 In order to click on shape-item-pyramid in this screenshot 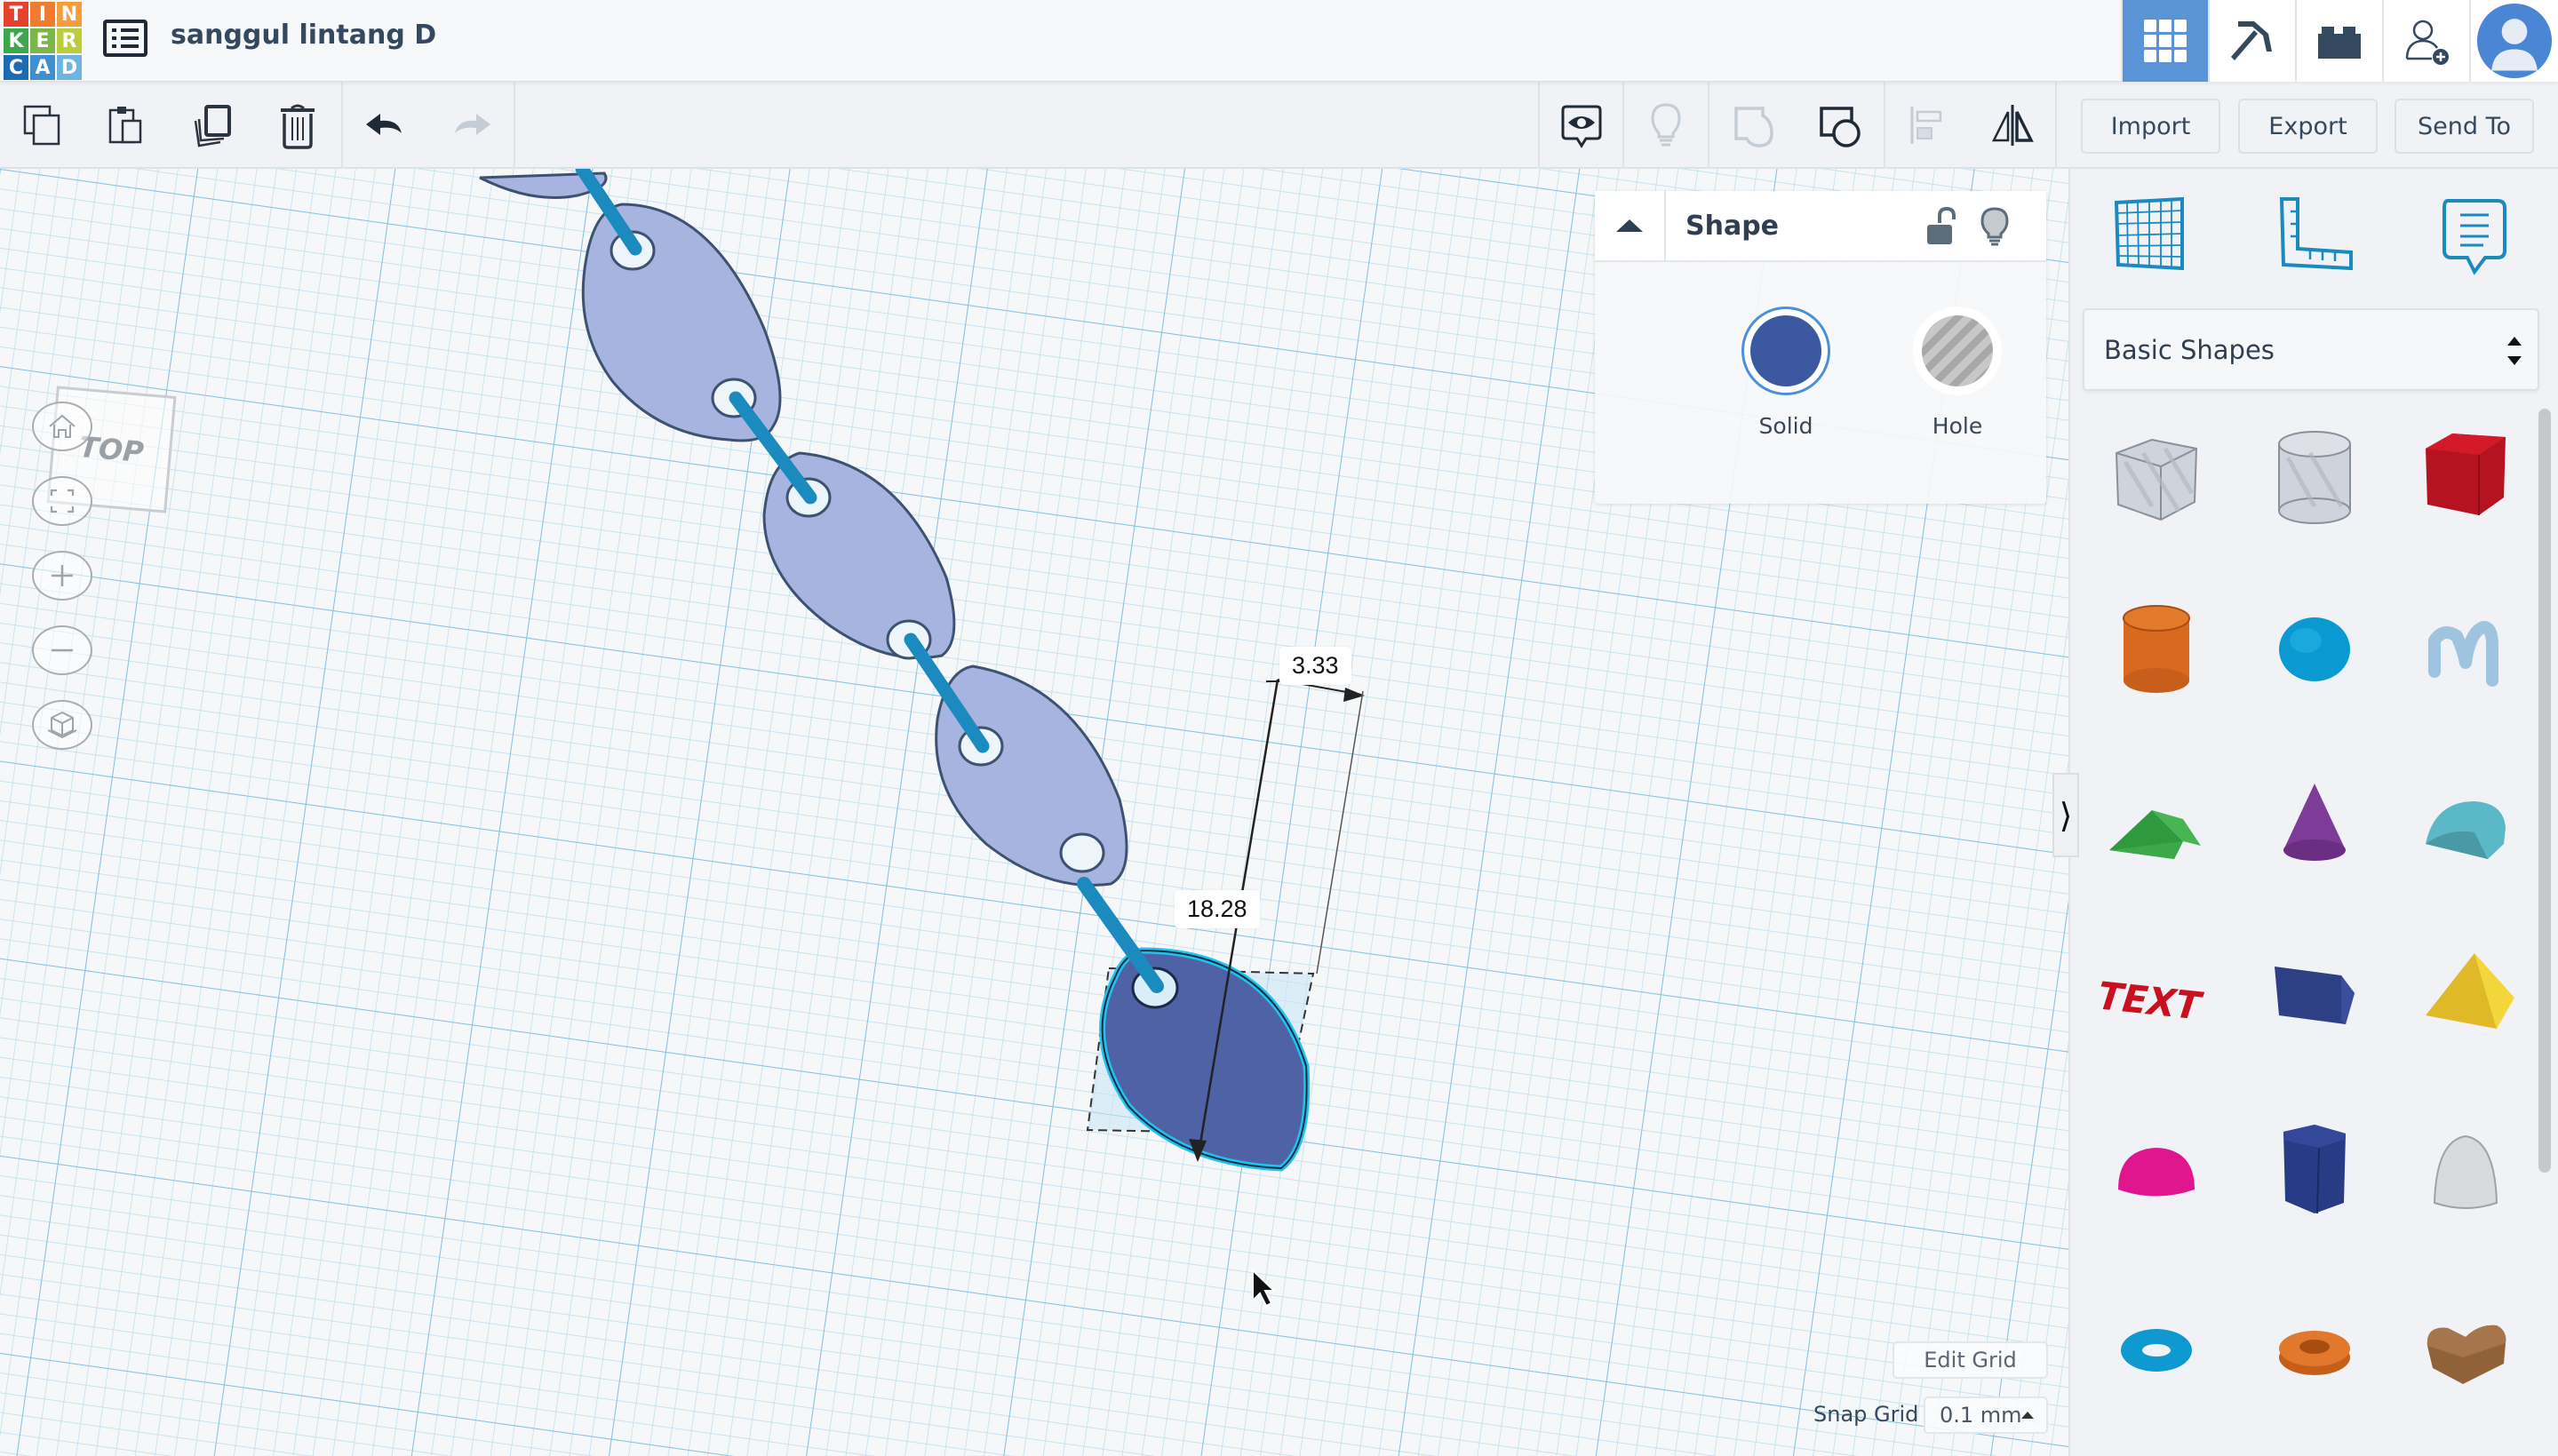, I will do `click(2465, 997)`.